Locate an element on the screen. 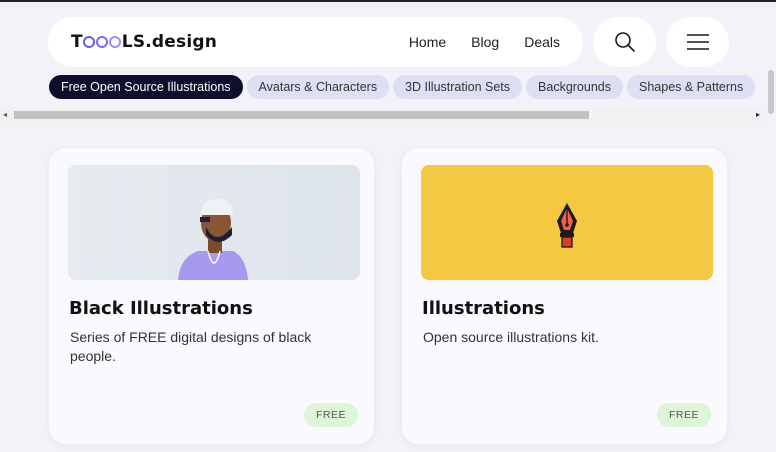  site-logo: T LS.design is located at coordinates (144, 42).